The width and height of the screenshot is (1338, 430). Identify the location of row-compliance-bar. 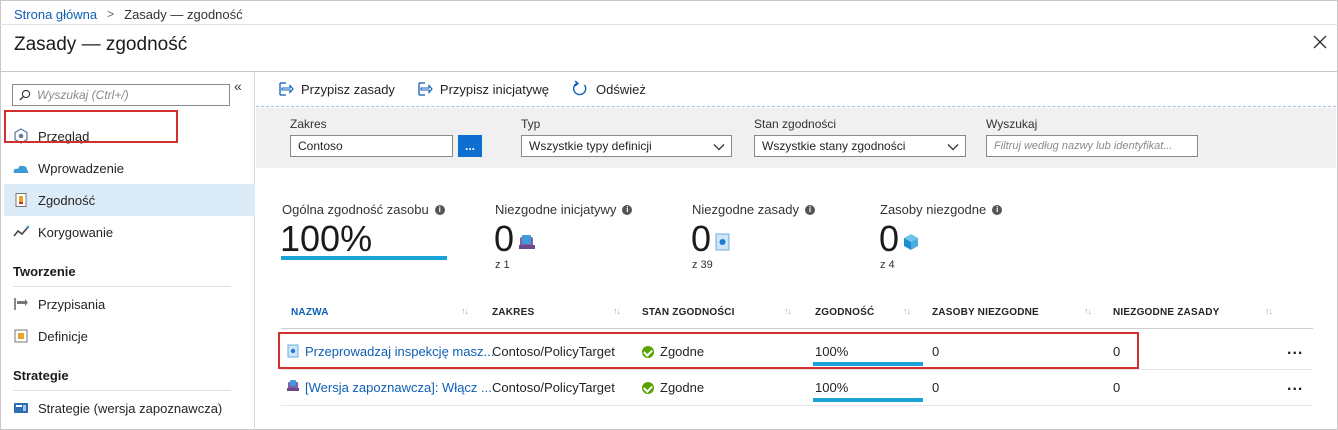
(868, 400).